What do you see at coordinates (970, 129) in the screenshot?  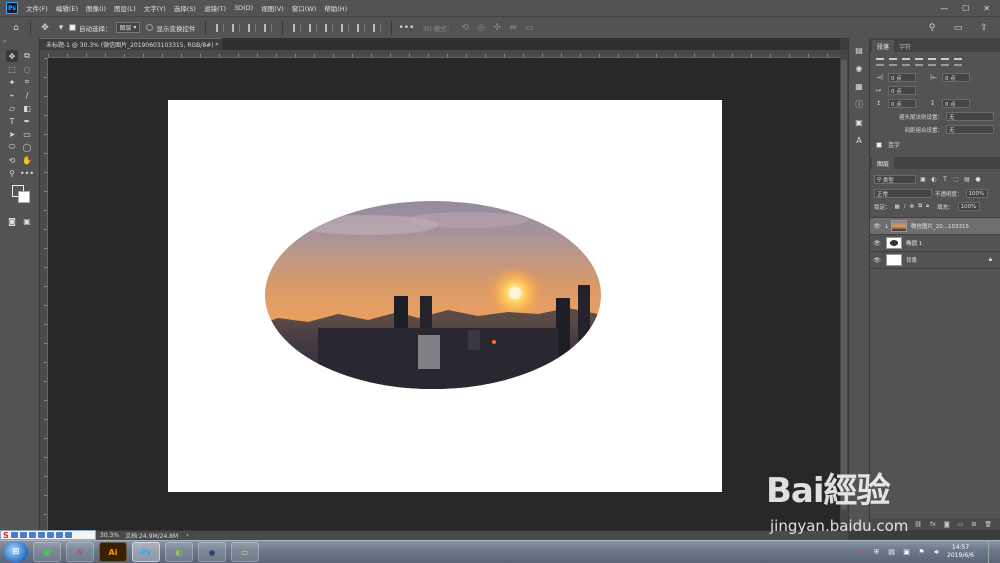 I see `mojikumi-select: 无` at bounding box center [970, 129].